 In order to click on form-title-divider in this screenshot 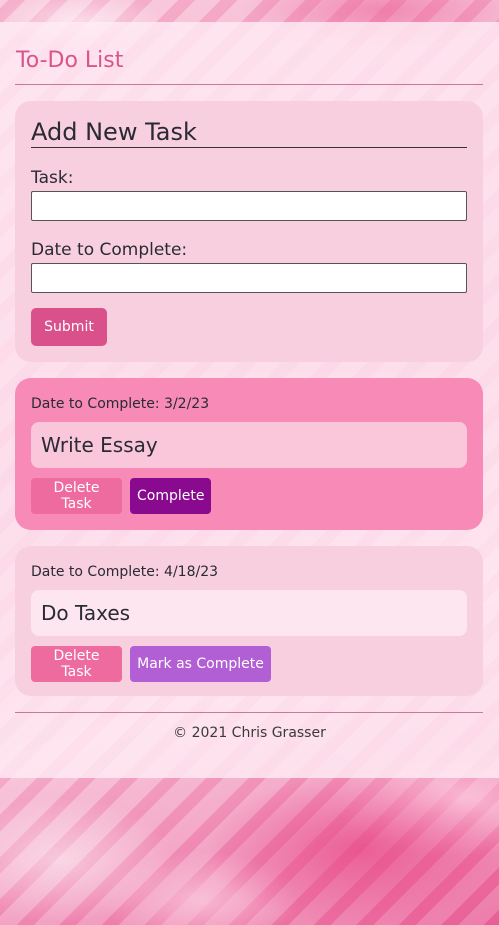, I will do `click(249, 147)`.